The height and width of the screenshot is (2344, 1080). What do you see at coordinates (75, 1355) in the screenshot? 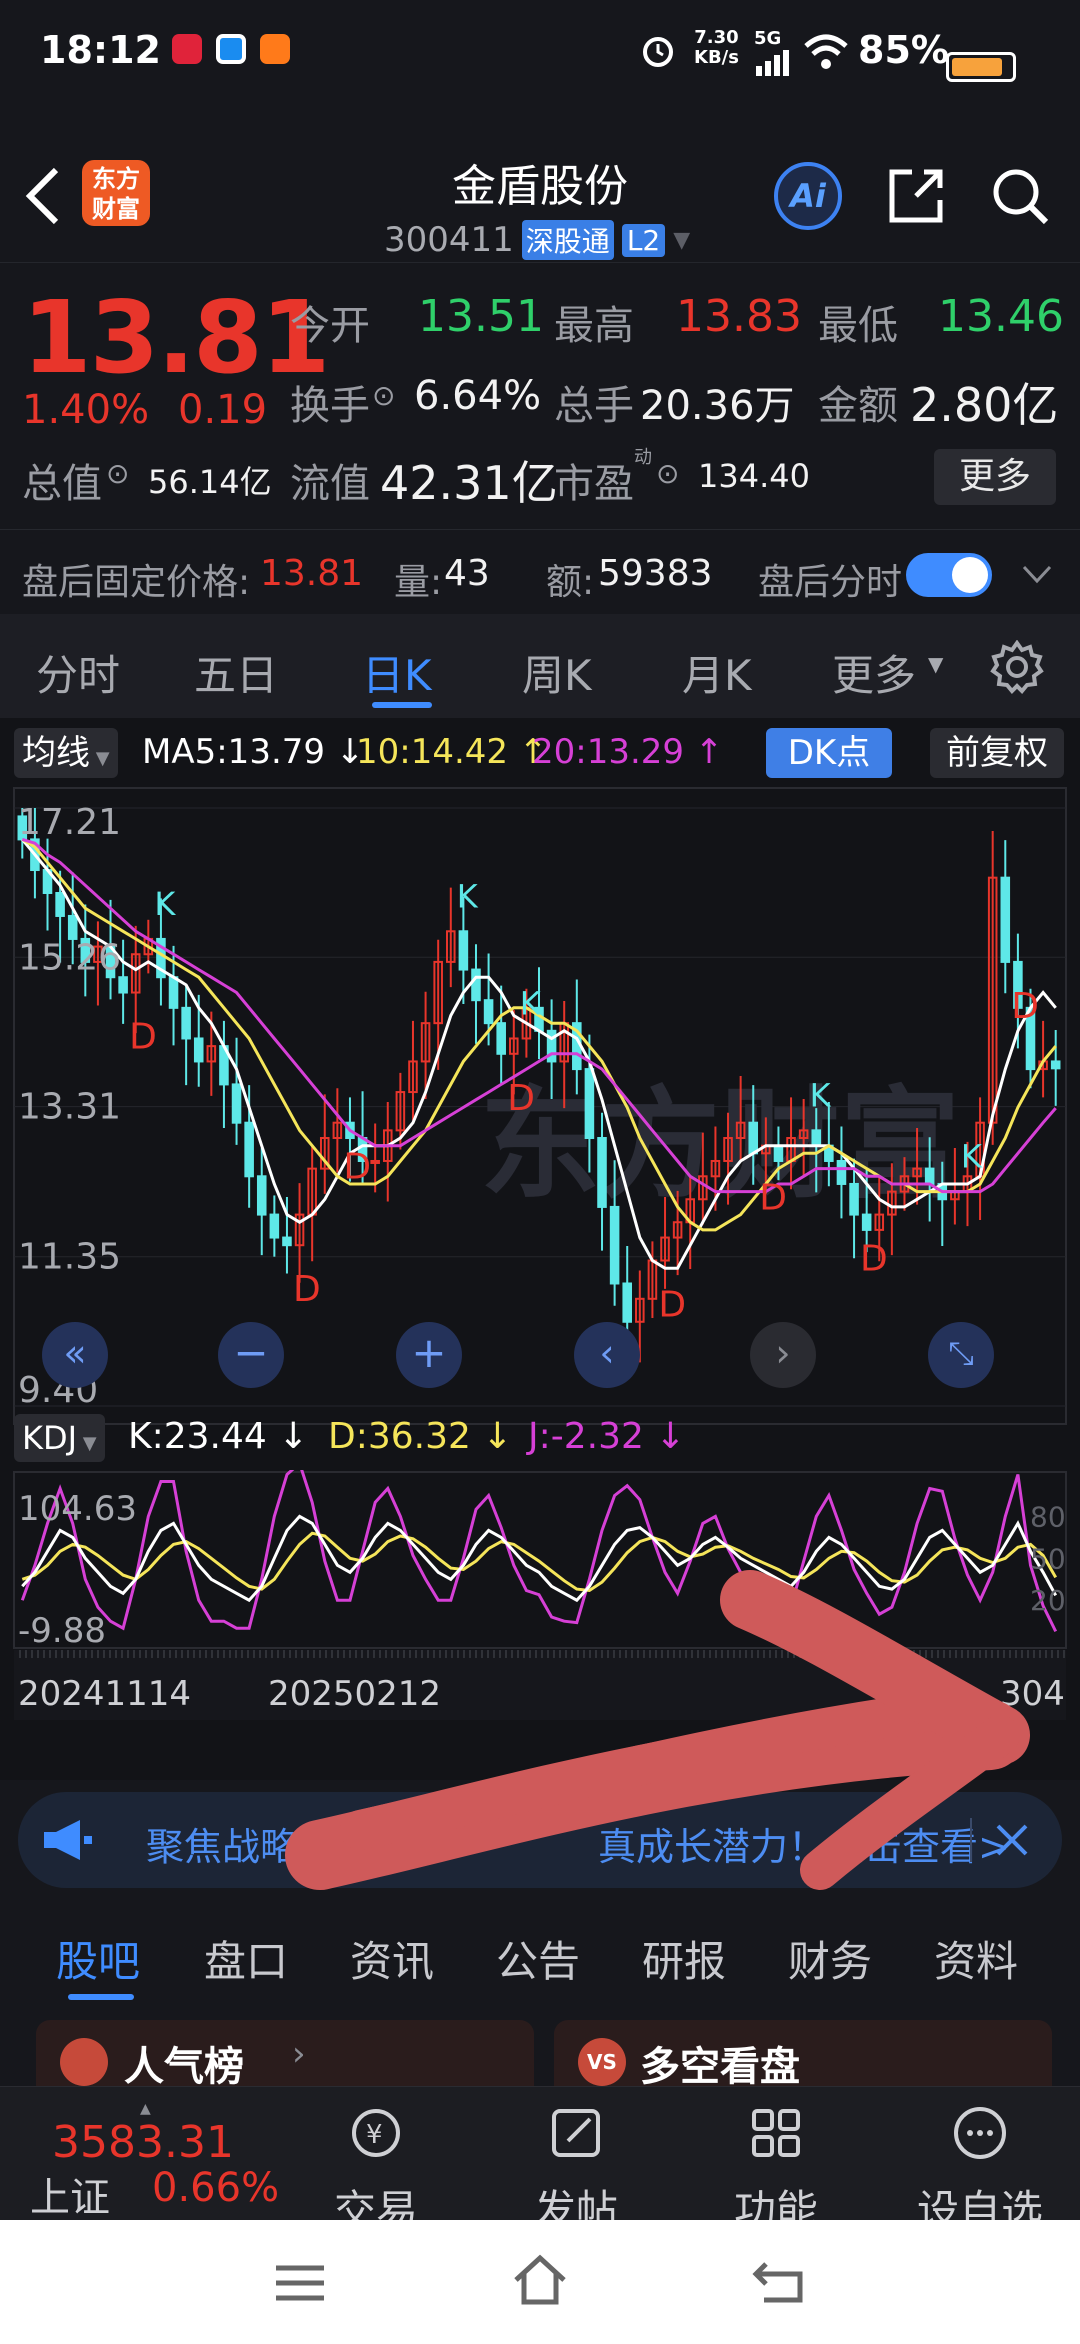
I see `nav-left-double-button: «` at bounding box center [75, 1355].